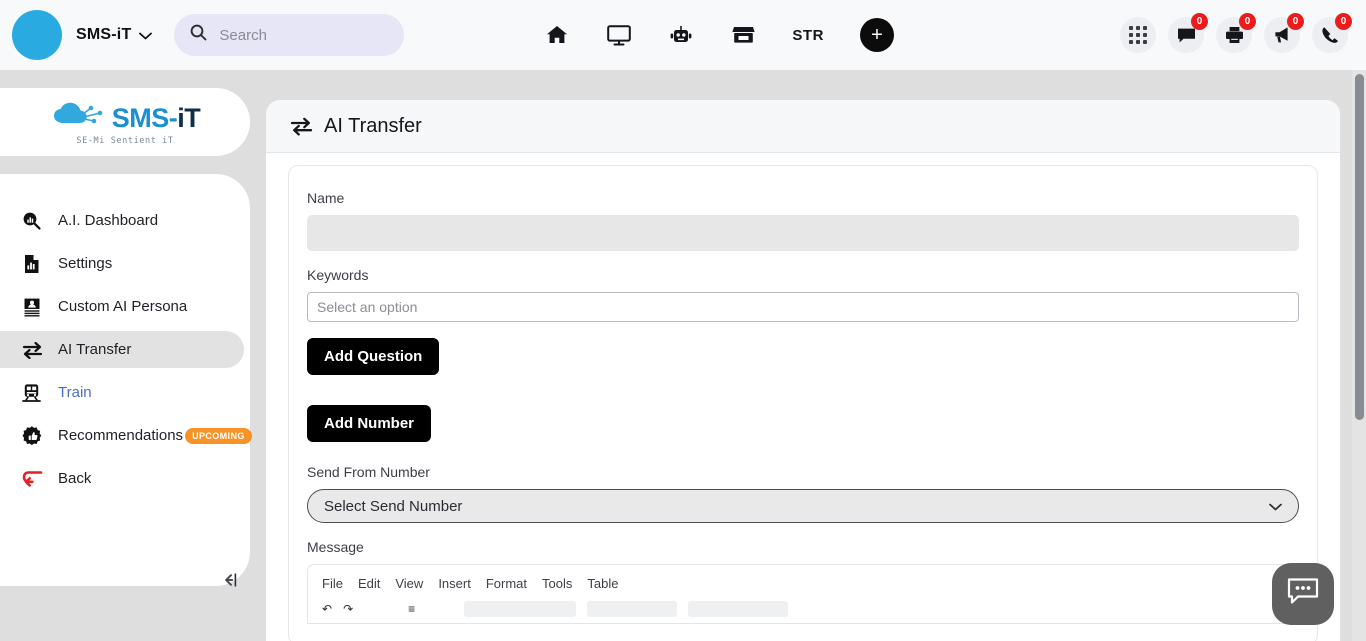 The image size is (1366, 641). What do you see at coordinates (327, 609) in the screenshot?
I see `undo-icon: ↶` at bounding box center [327, 609].